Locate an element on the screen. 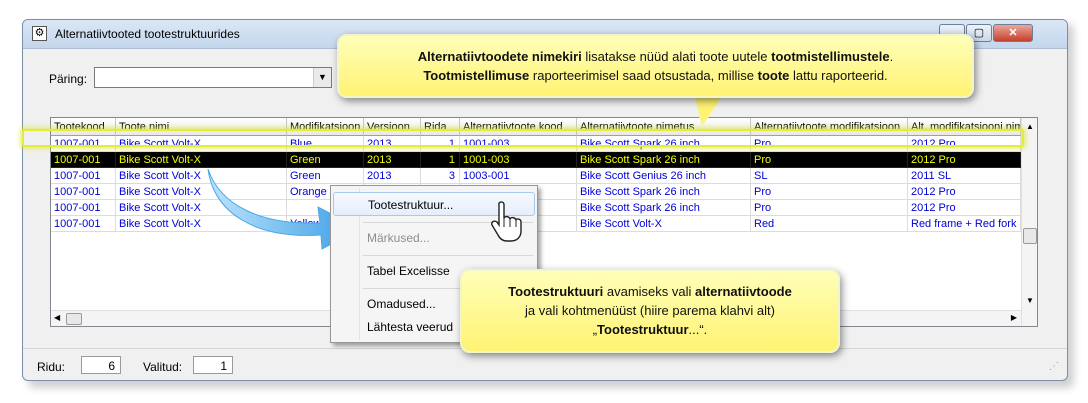  horizontal-scroll-thumb is located at coordinates (74, 319).